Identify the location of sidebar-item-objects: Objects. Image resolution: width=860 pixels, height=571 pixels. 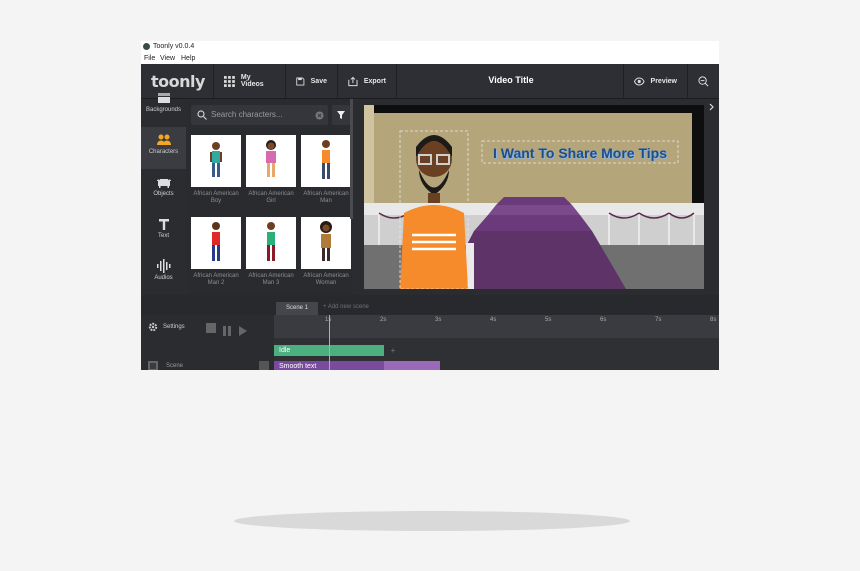
(163, 190).